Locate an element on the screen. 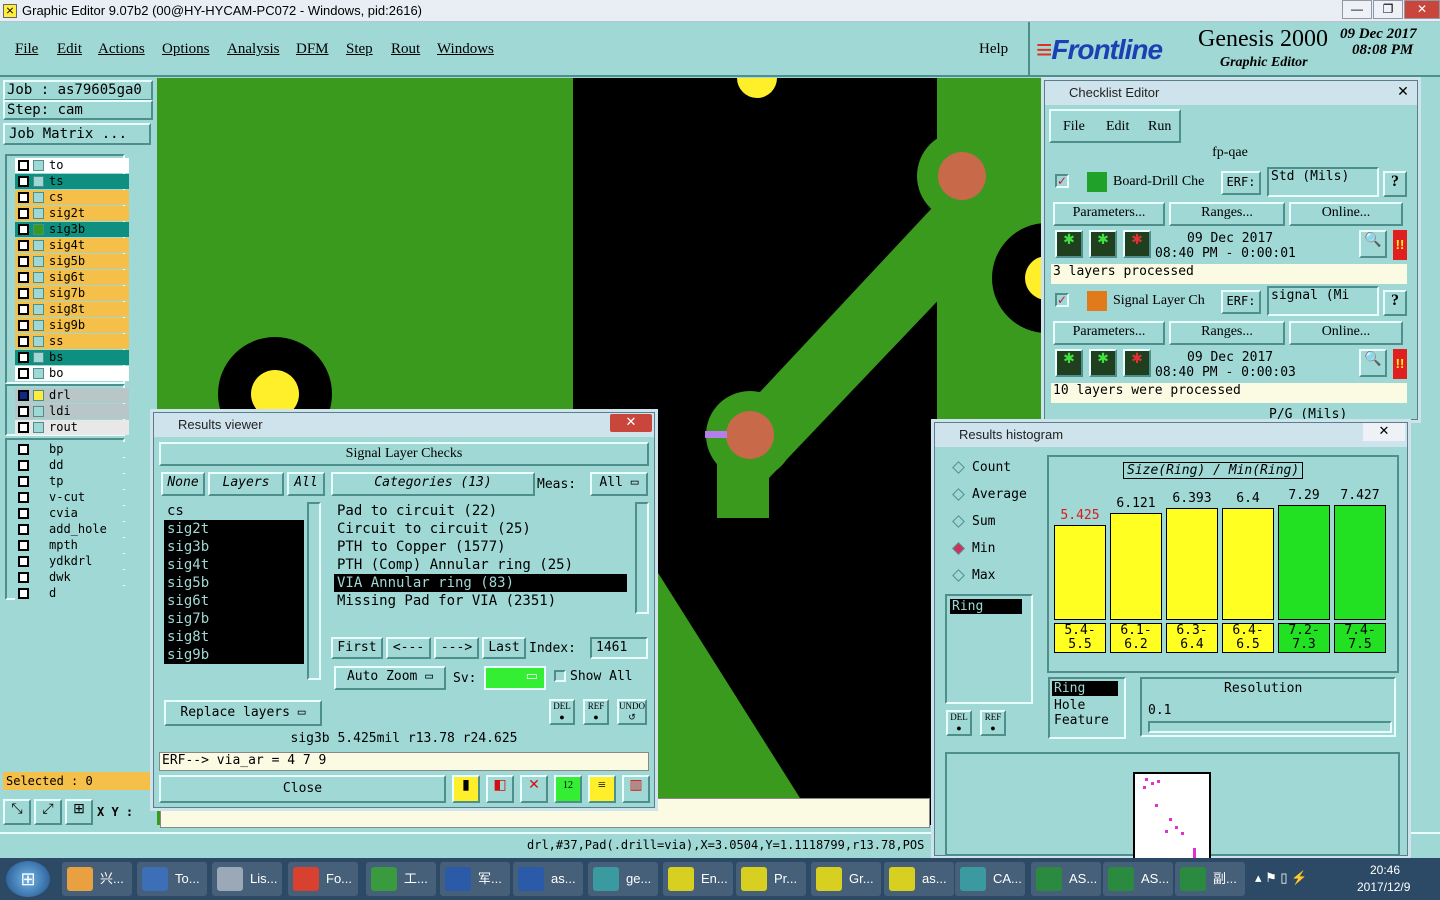  zoom-tool-button: ⤡ is located at coordinates (17, 812).